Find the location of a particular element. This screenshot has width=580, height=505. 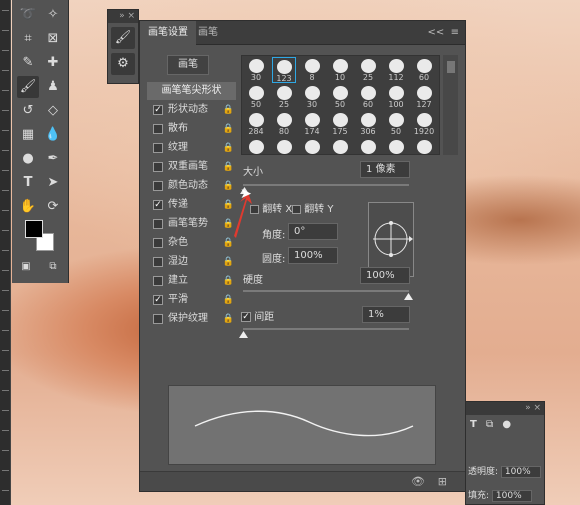

fill-field: 100% is located at coordinates (511, 496).